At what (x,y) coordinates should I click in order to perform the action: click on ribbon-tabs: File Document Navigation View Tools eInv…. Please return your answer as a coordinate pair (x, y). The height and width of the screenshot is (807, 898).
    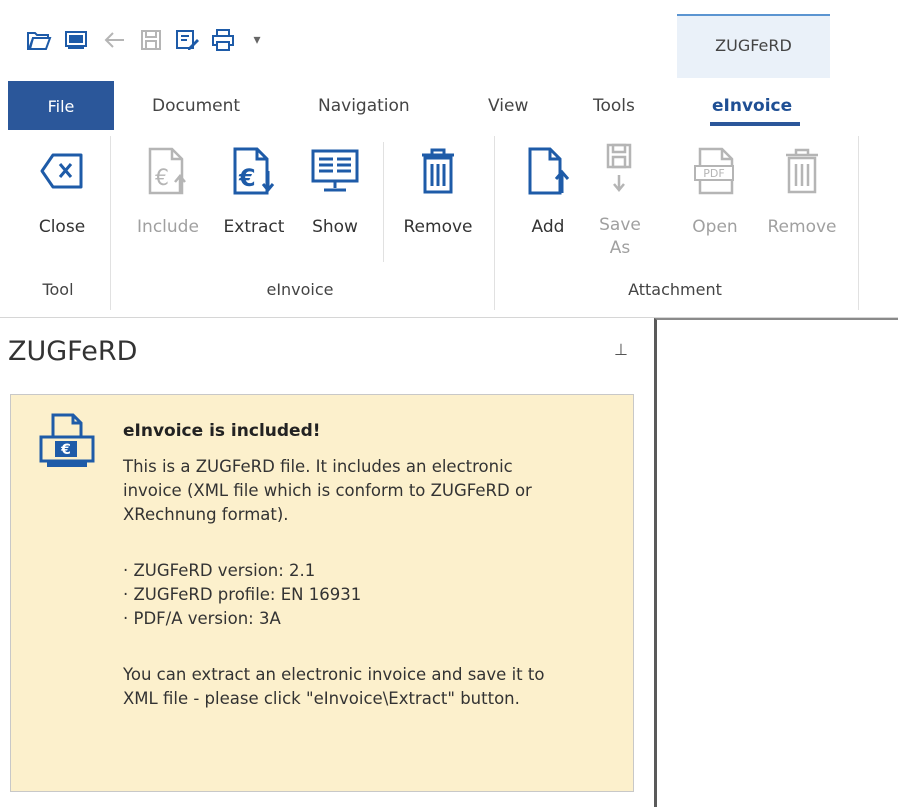
    Looking at the image, I should click on (449, 104).